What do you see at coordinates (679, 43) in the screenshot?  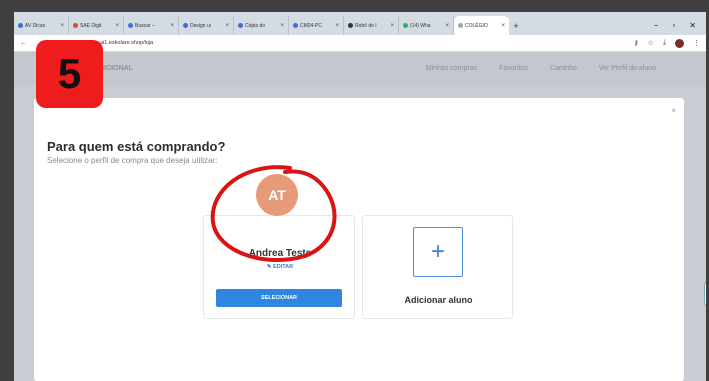 I see `profile-avatar-icon` at bounding box center [679, 43].